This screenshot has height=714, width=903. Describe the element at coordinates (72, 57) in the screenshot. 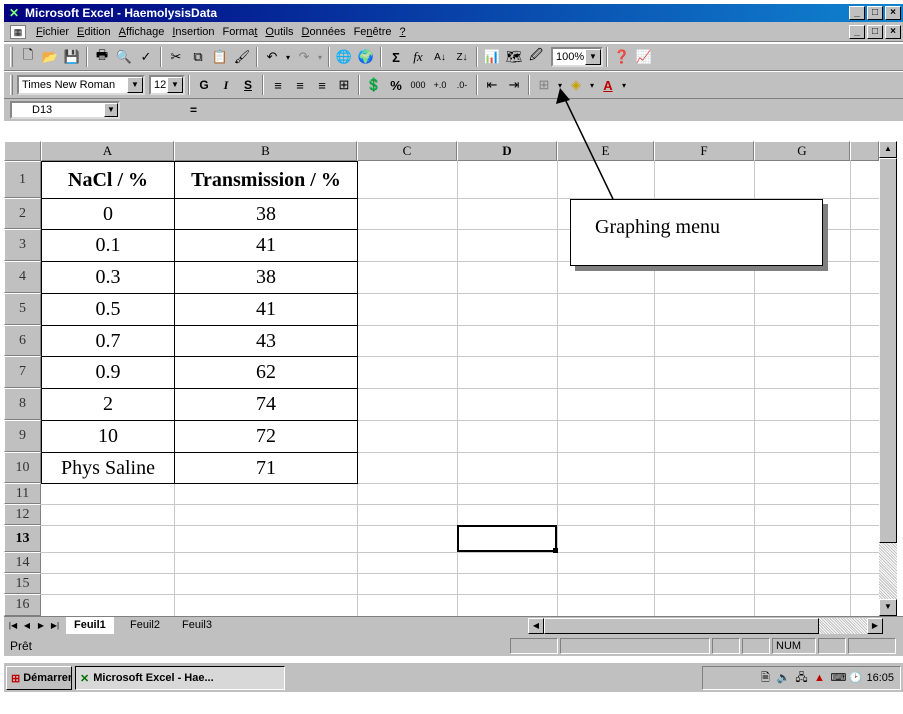

I see `save-icon: 💾` at that location.